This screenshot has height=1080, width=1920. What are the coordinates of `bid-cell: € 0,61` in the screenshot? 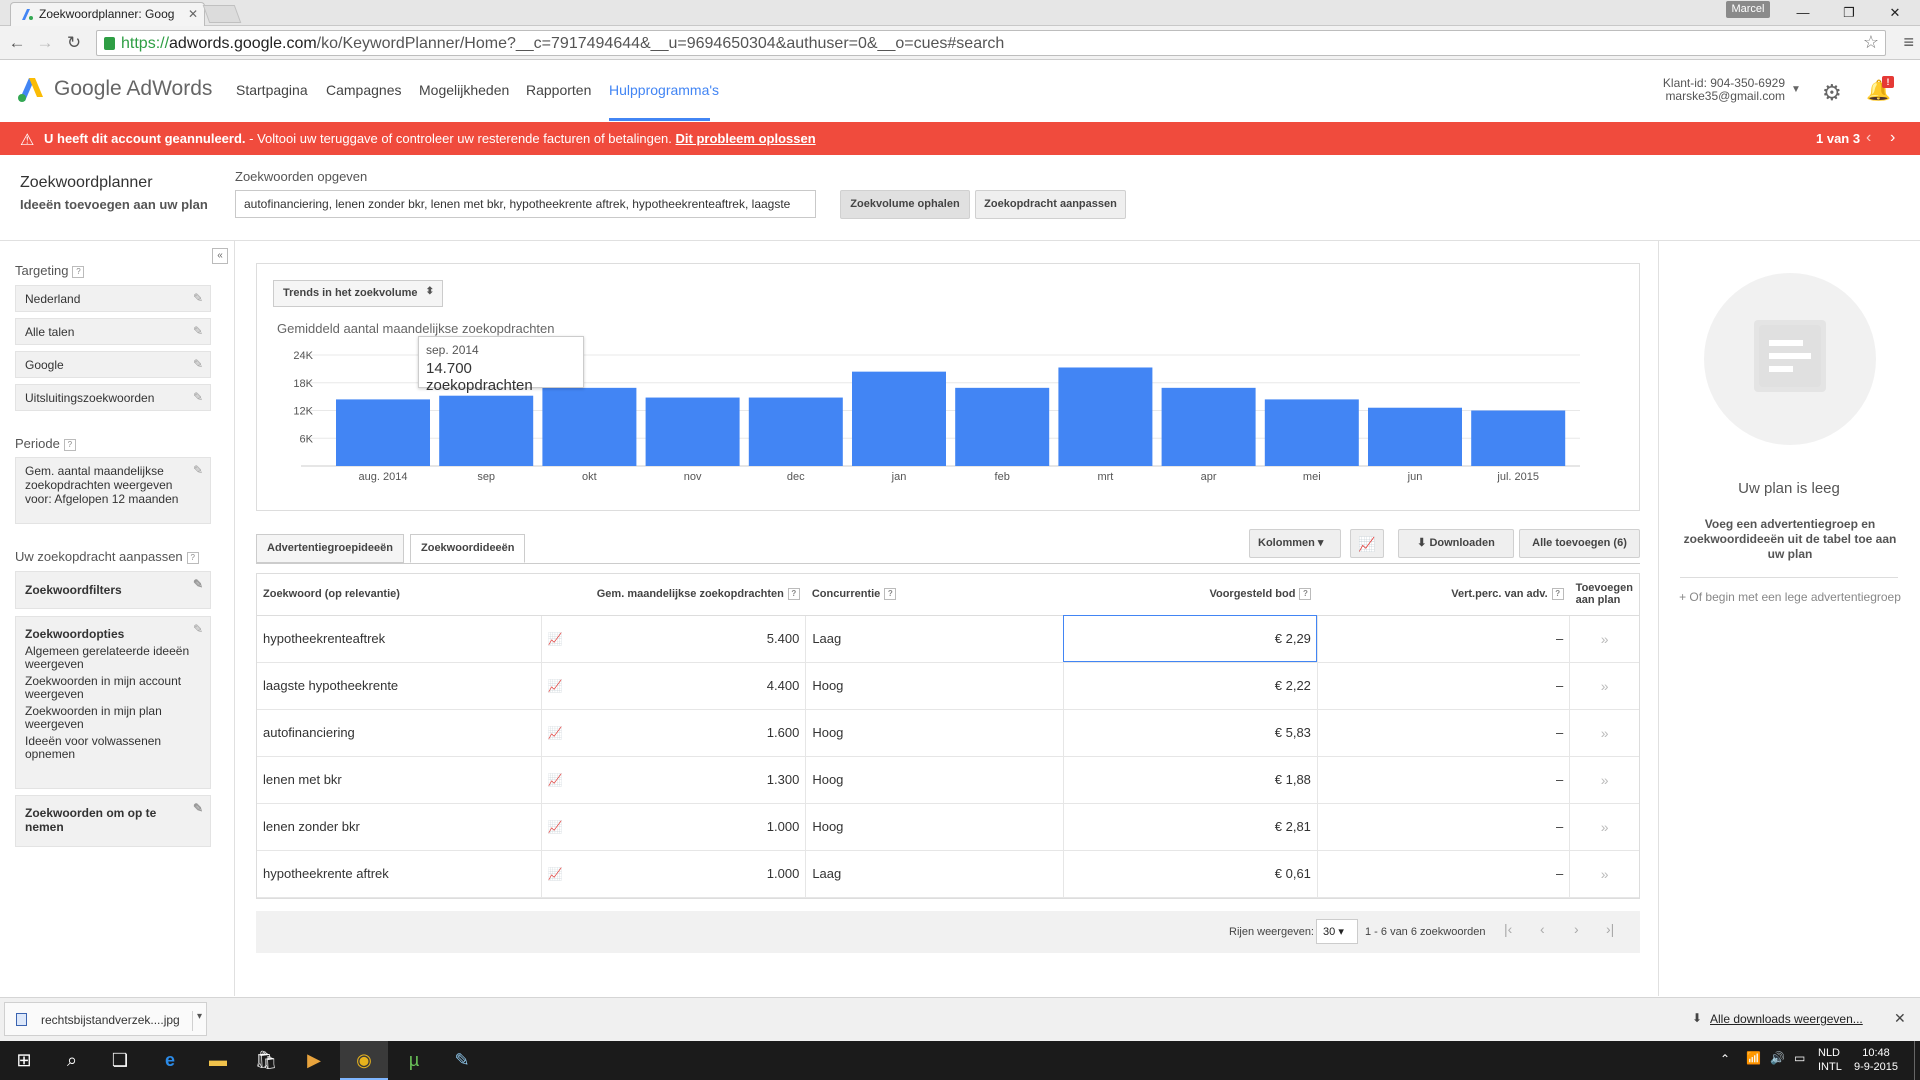 It's located at (1190, 874).